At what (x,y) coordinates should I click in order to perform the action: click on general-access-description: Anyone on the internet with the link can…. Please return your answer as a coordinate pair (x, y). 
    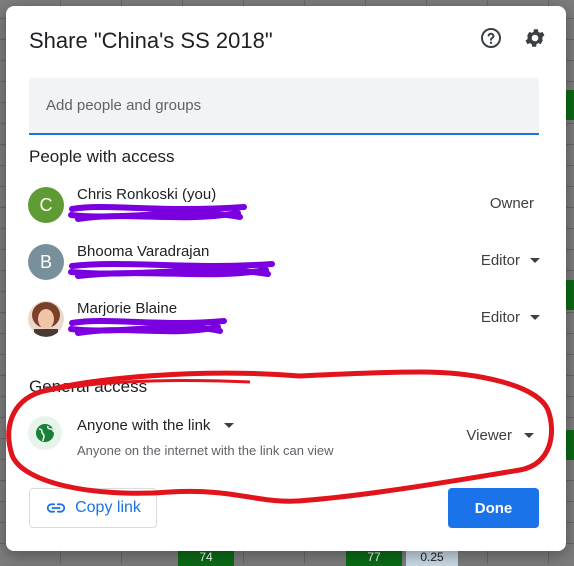
    Looking at the image, I should click on (205, 450).